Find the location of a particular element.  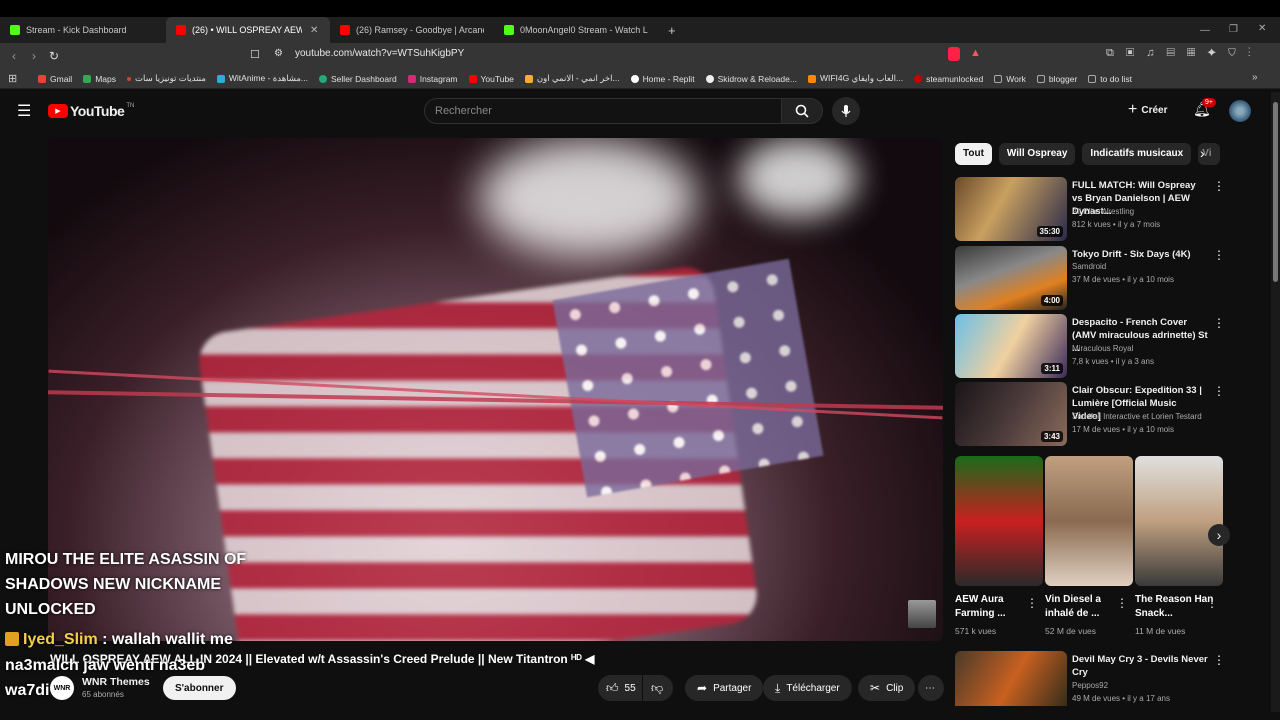

channel-avatar: WNR is located at coordinates (62, 688).